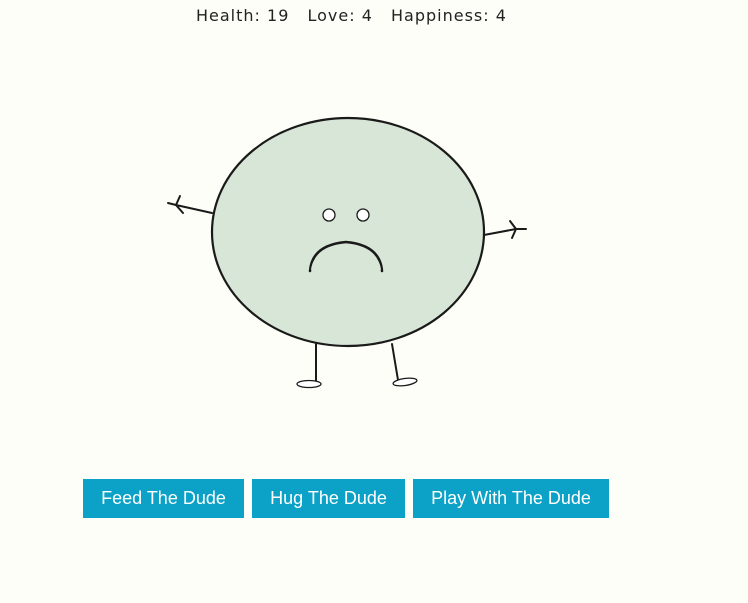 The width and height of the screenshot is (748, 603). Describe the element at coordinates (190, 204) in the screenshot. I see `left-arm` at that location.